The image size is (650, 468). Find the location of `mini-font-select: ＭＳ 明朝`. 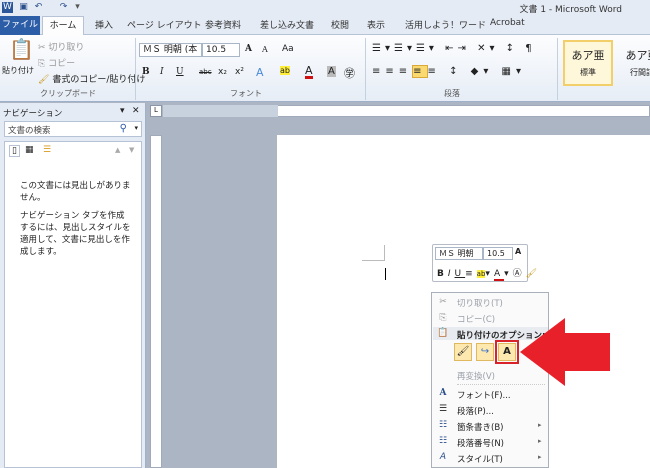

mini-font-select: ＭＳ 明朝 is located at coordinates (459, 253).